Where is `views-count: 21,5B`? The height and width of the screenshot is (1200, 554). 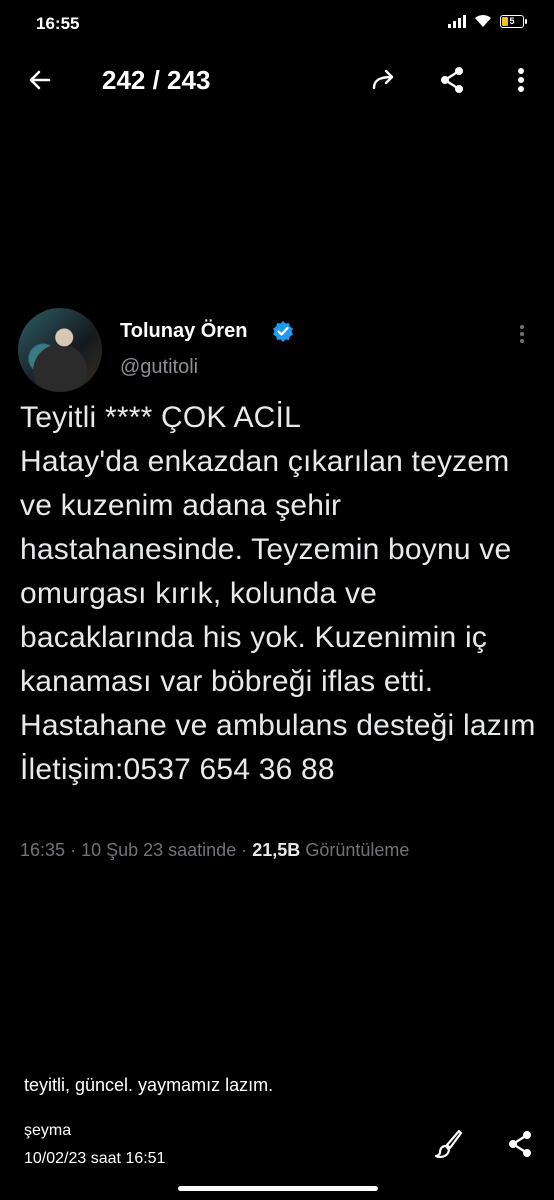 views-count: 21,5B is located at coordinates (276, 850).